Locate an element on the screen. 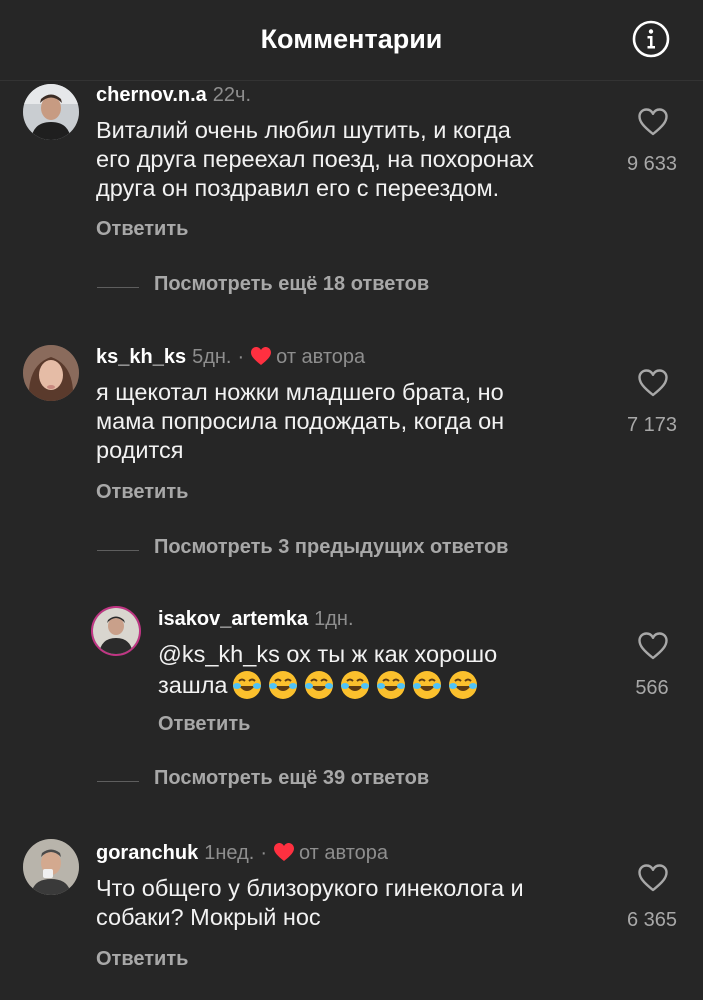 This screenshot has width=703, height=1000. username: goranchuk is located at coordinates (147, 853).